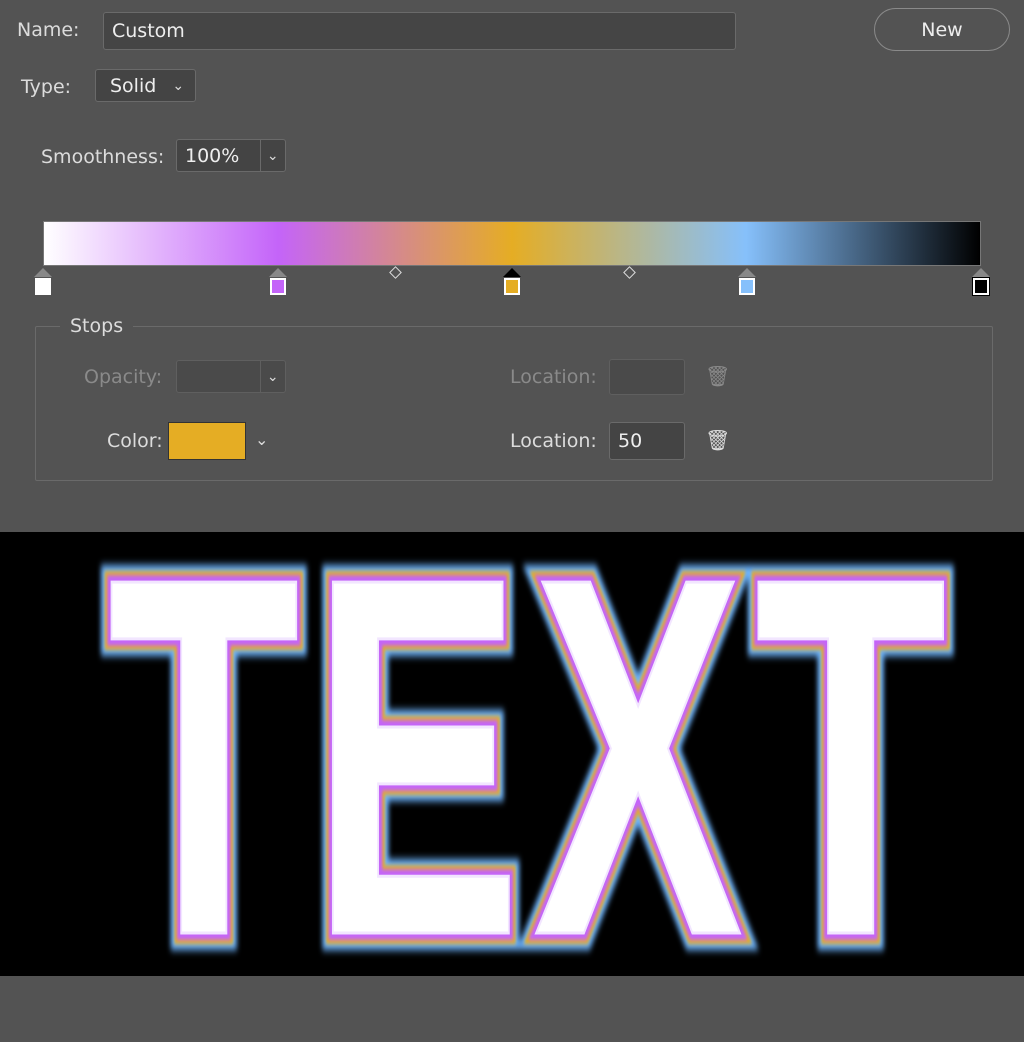 This screenshot has width=1024, height=1042. Describe the element at coordinates (46, 87) in the screenshot. I see `type-label: Type:` at that location.